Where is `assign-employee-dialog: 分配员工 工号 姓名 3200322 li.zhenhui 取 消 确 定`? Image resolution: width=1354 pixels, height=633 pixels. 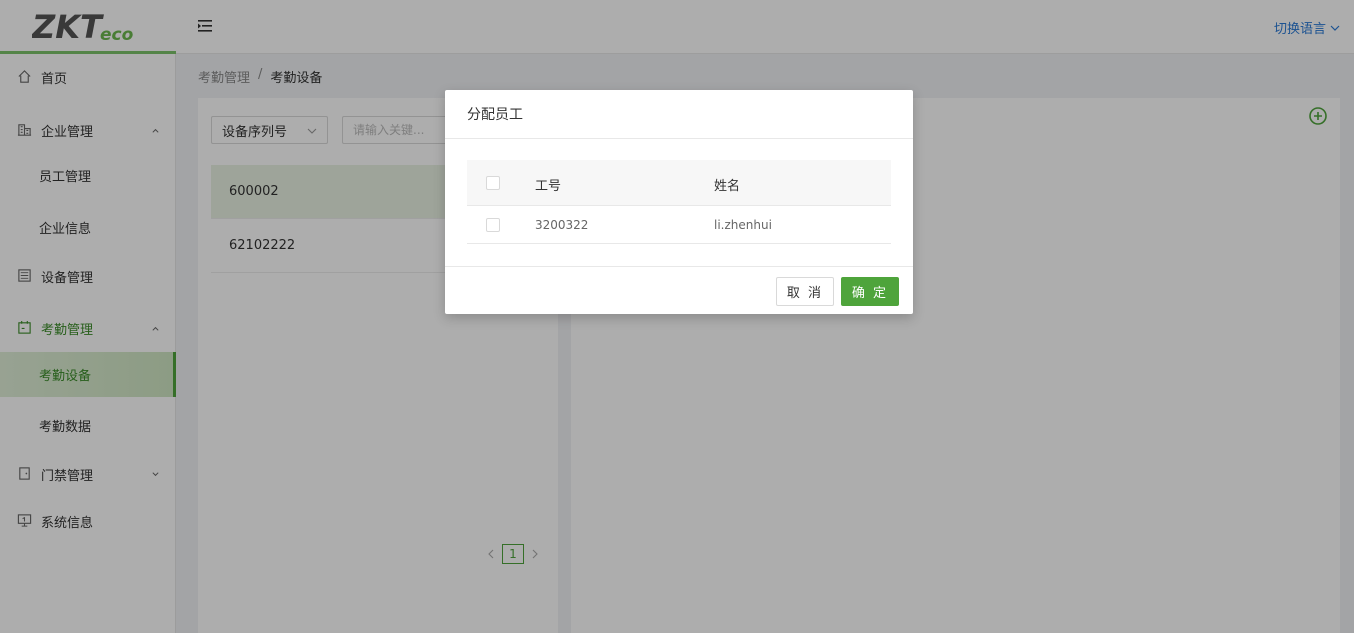
assign-employee-dialog: 分配员工 工号 姓名 3200322 li.zhenhui 取 消 确 定 is located at coordinates (679, 202).